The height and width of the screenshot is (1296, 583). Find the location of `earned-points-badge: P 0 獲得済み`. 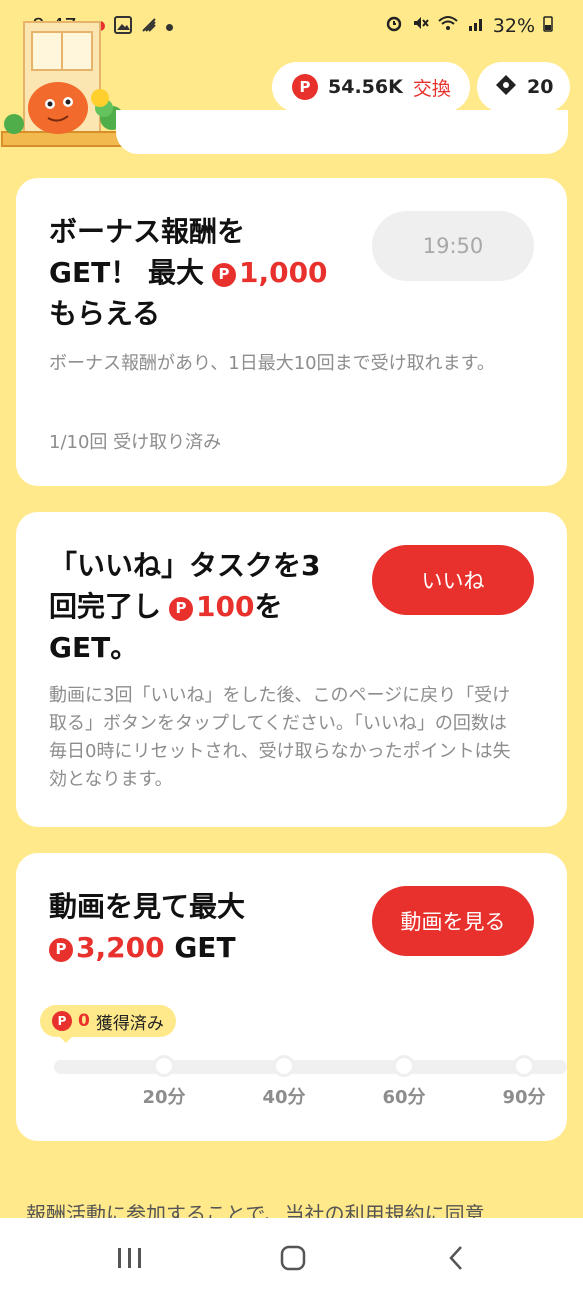

earned-points-badge: P 0 獲得済み is located at coordinates (108, 1021).